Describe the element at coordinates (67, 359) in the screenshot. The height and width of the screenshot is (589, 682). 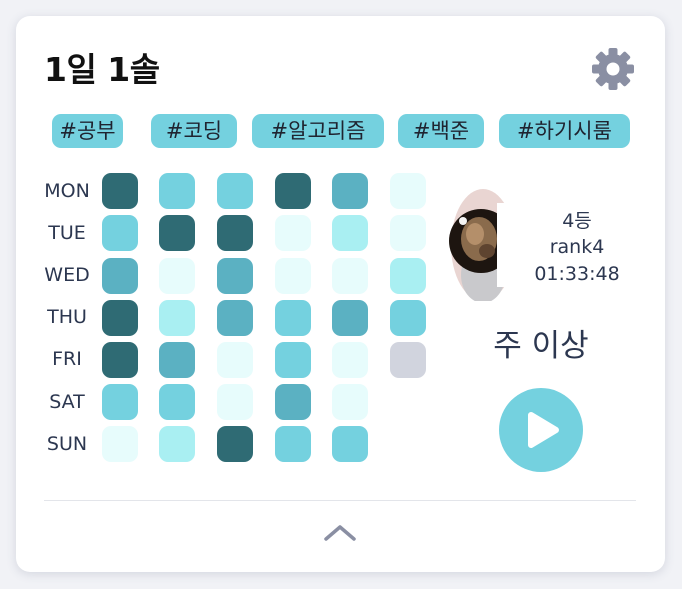
I see `day-label-fri: FRI` at that location.